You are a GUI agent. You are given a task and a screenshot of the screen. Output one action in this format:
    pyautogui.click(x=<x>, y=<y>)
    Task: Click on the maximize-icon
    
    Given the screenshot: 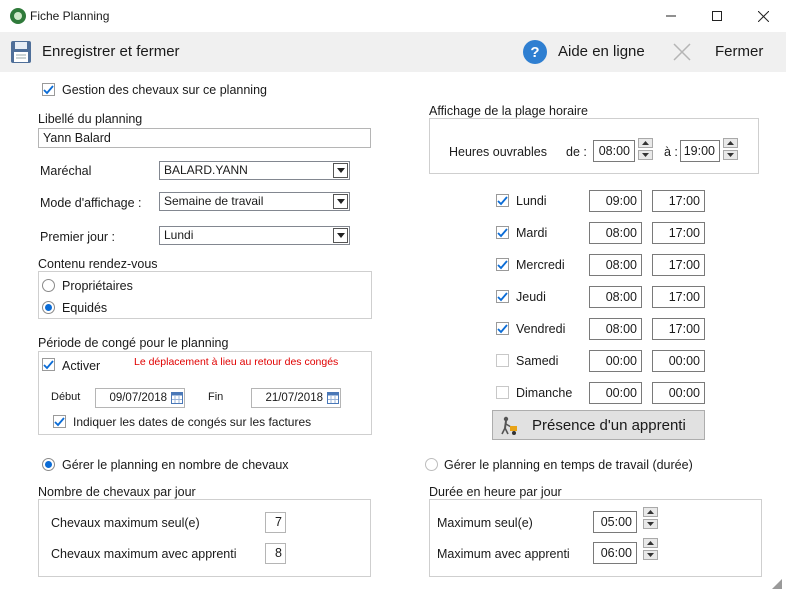 What is the action you would take?
    pyautogui.click(x=717, y=16)
    